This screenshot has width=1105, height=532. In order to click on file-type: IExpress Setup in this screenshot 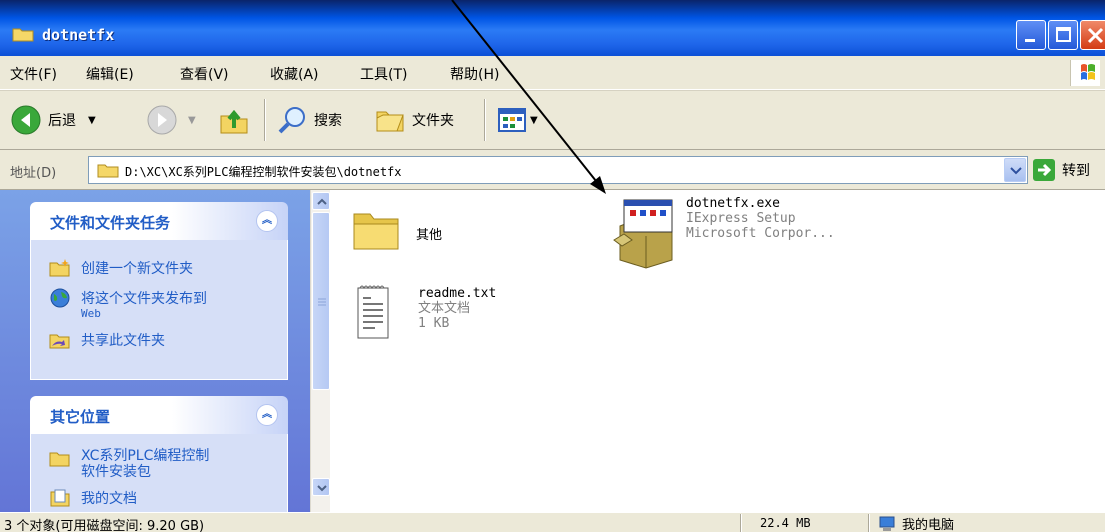, I will do `click(741, 218)`.